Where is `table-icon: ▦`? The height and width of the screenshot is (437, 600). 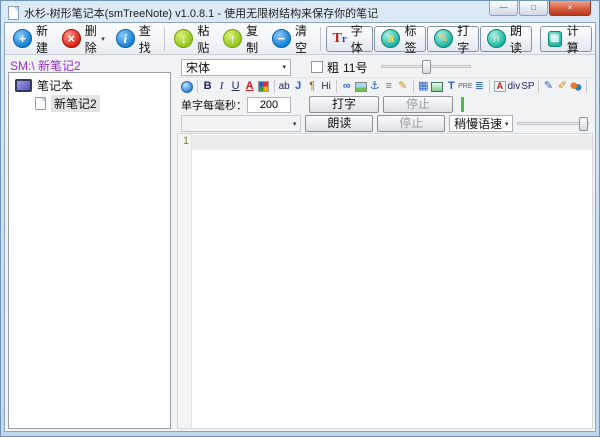 table-icon: ▦ is located at coordinates (423, 86).